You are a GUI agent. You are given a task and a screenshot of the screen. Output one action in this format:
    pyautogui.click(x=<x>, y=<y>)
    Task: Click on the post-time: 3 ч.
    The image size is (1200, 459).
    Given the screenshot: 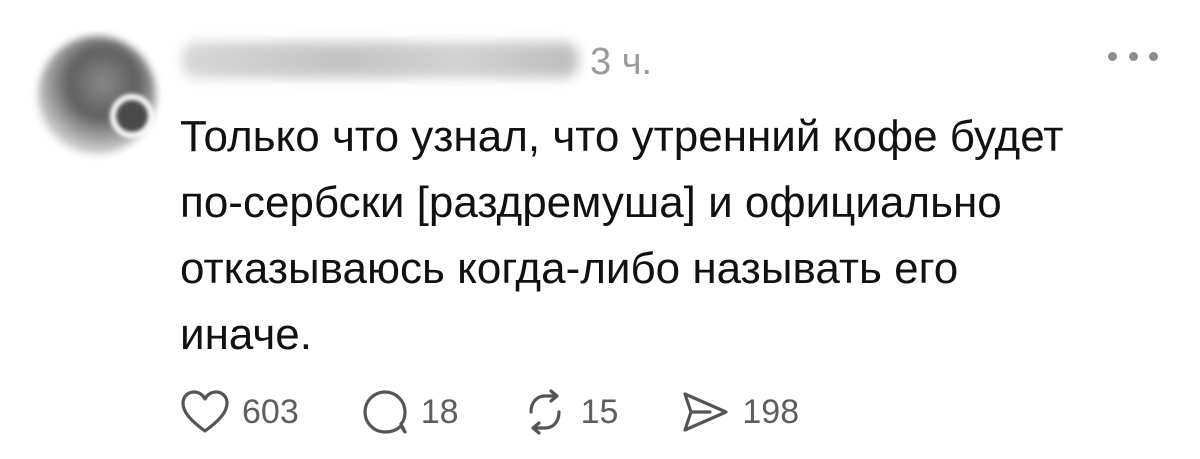 What is the action you would take?
    pyautogui.click(x=621, y=62)
    